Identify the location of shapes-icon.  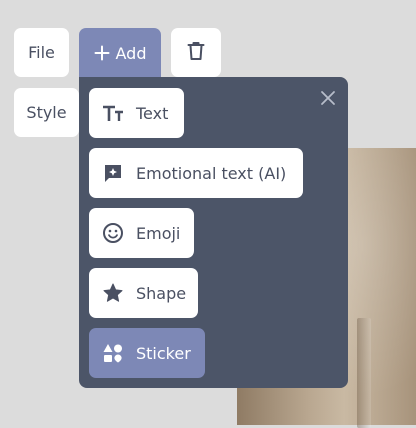
(113, 353).